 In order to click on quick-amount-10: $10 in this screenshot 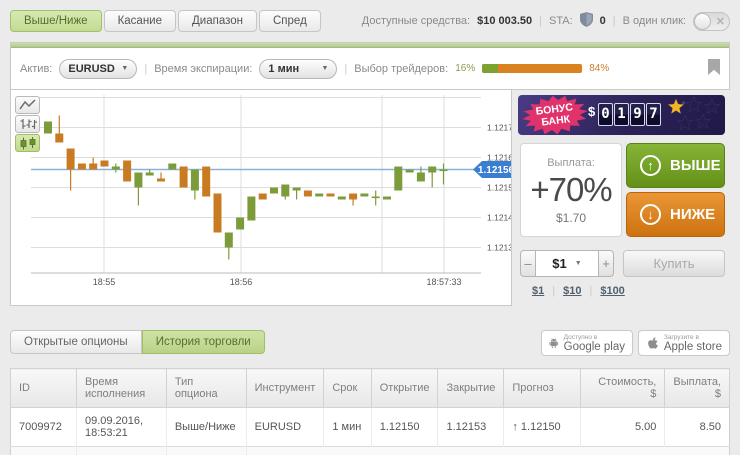, I will do `click(572, 291)`.